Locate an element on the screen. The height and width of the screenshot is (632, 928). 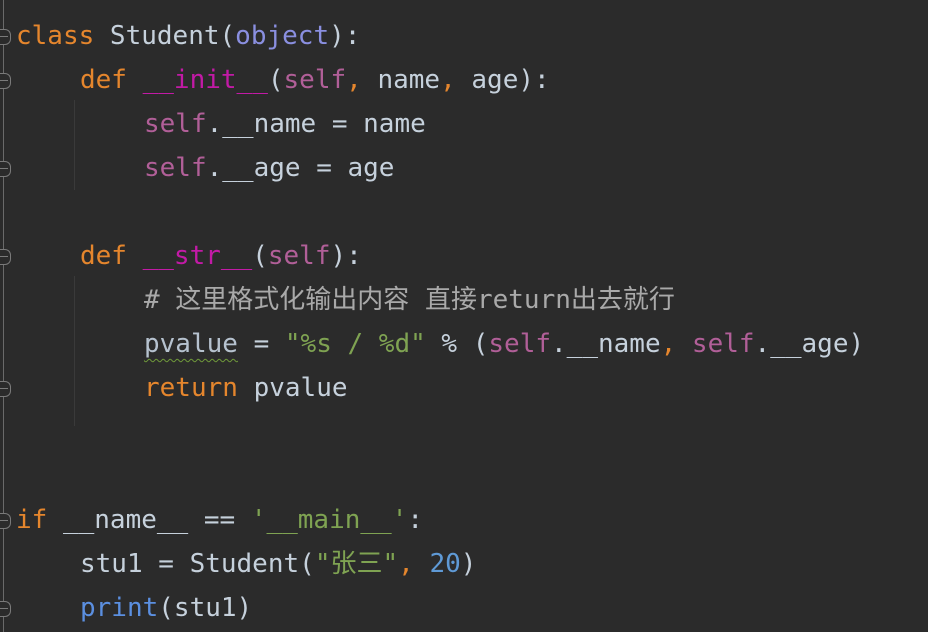
code-token: class is located at coordinates (55, 36).